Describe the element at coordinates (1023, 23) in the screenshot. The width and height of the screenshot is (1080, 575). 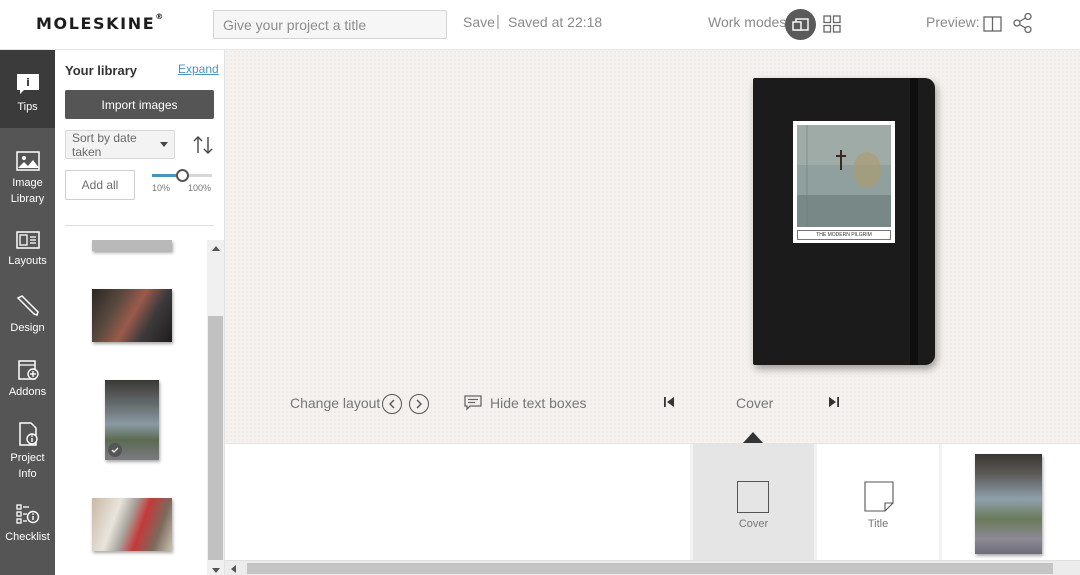
I see `share-icon` at that location.